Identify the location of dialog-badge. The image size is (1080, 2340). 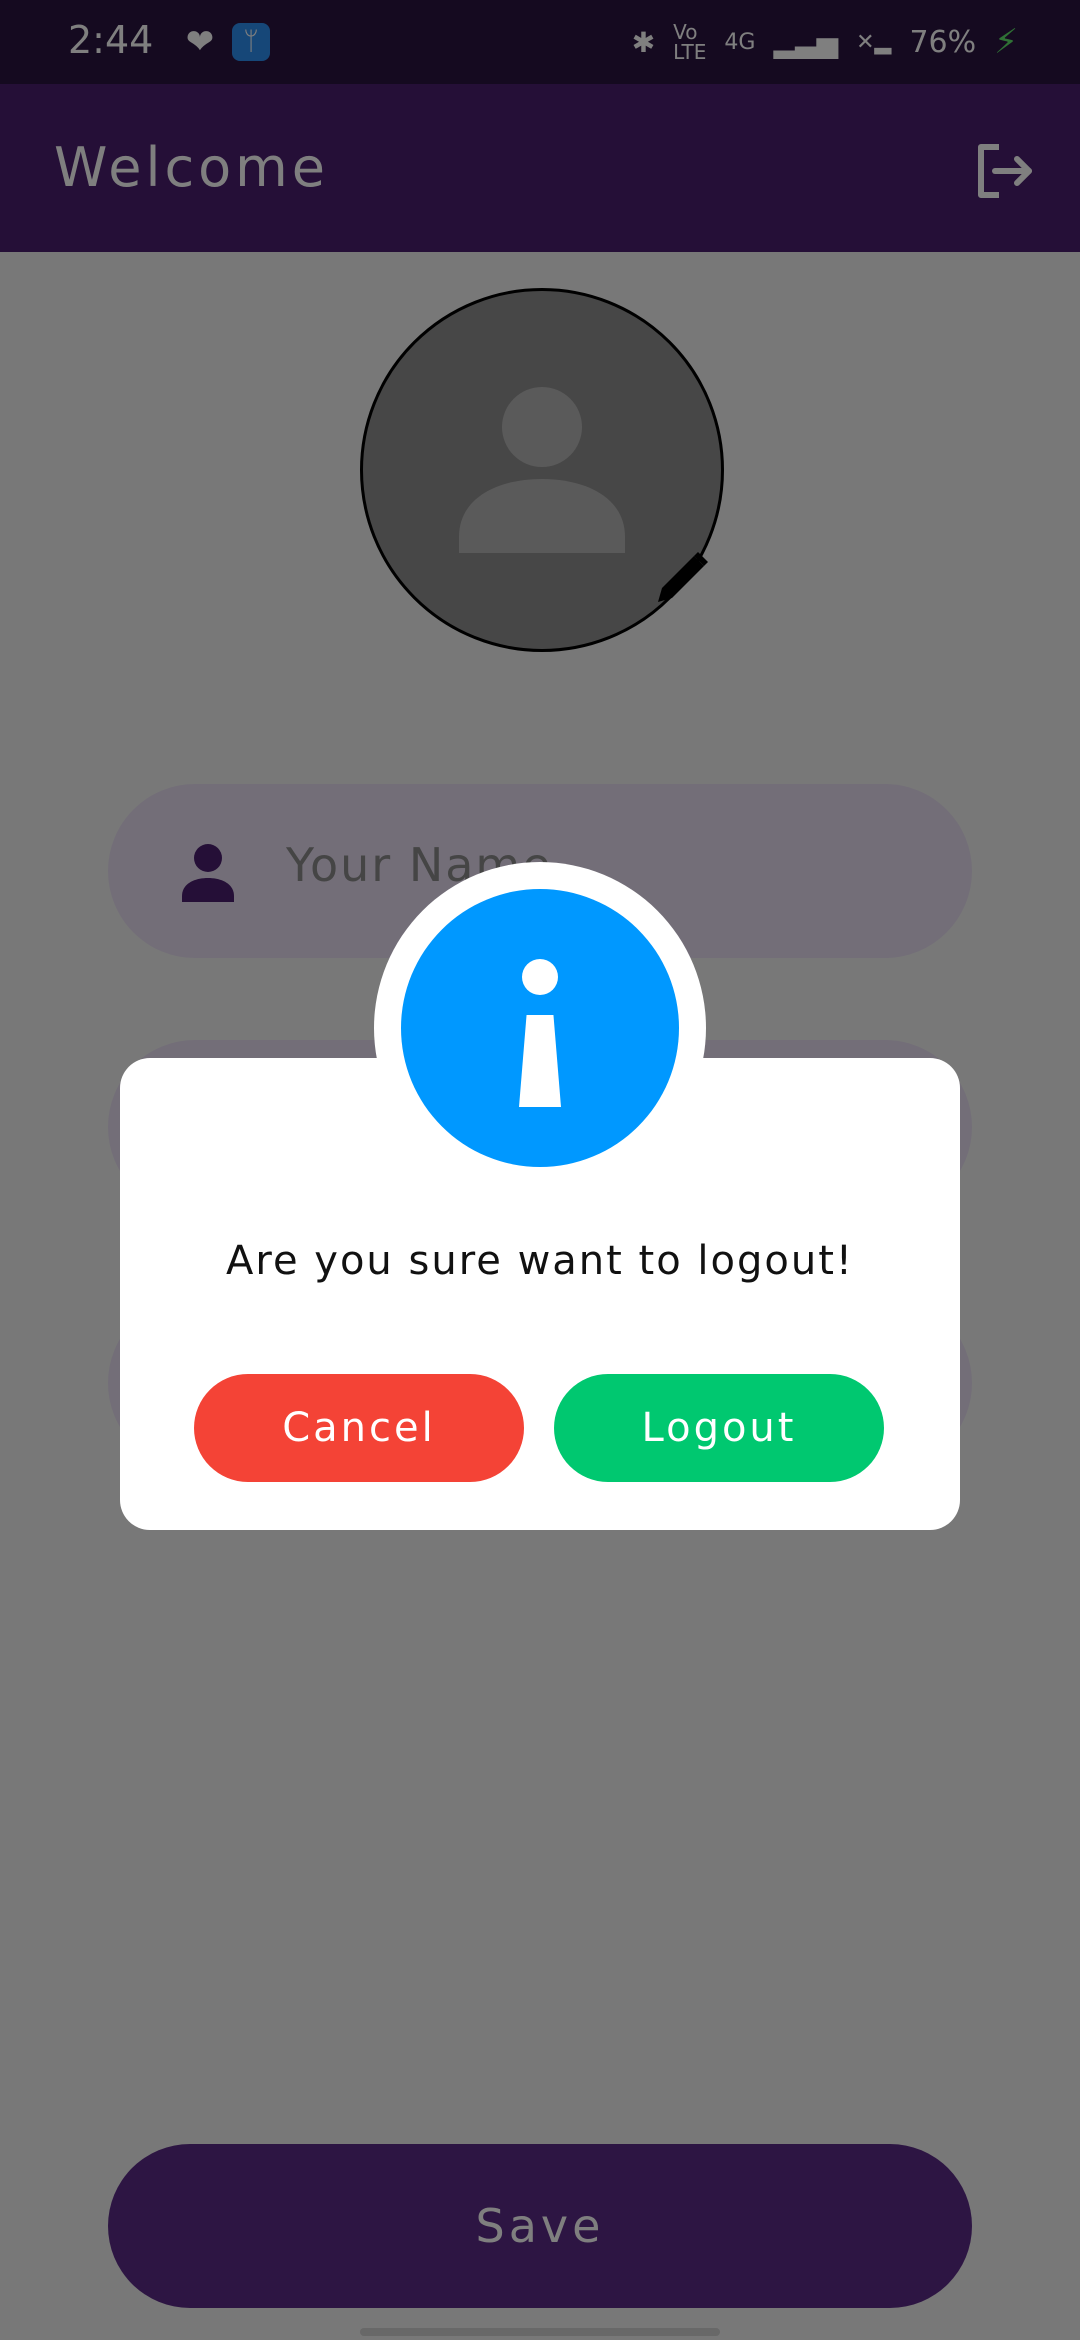
(540, 1028).